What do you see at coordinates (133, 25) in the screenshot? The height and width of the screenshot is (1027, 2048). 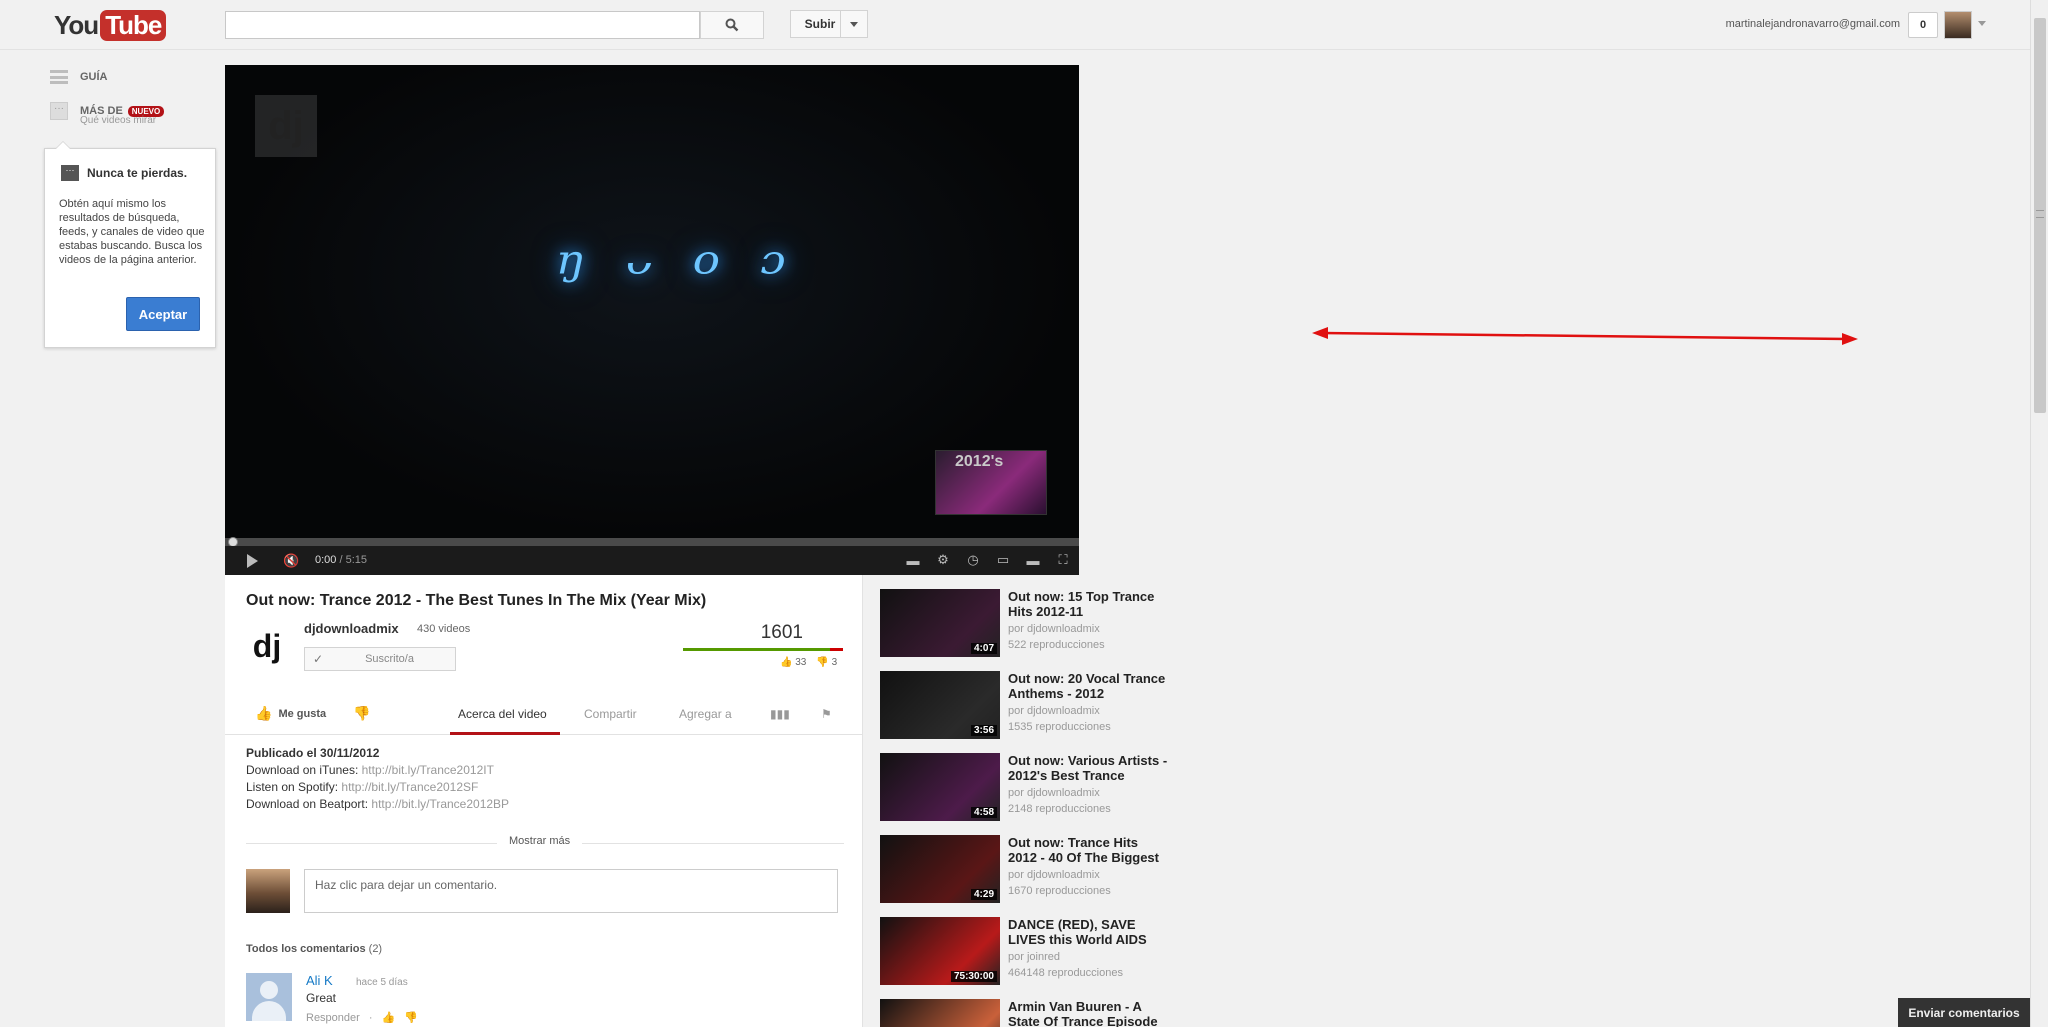 I see `logo-tube-text: Tube` at bounding box center [133, 25].